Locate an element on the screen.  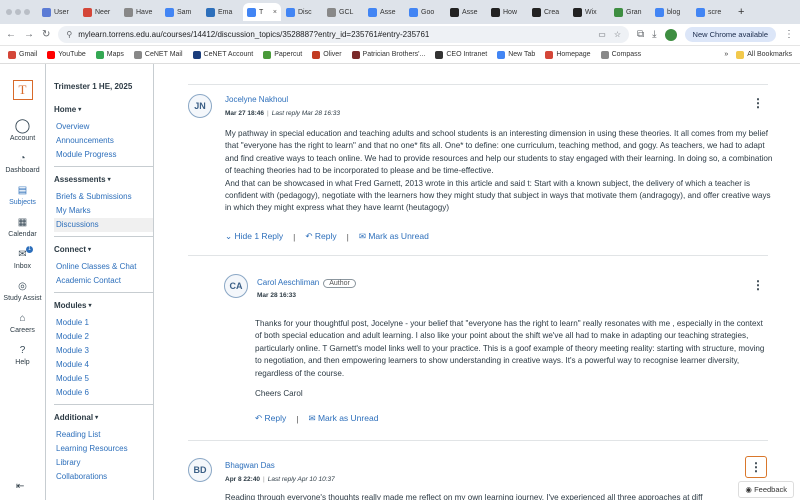
browser-tab: Wix is located at coordinates (589, 12).